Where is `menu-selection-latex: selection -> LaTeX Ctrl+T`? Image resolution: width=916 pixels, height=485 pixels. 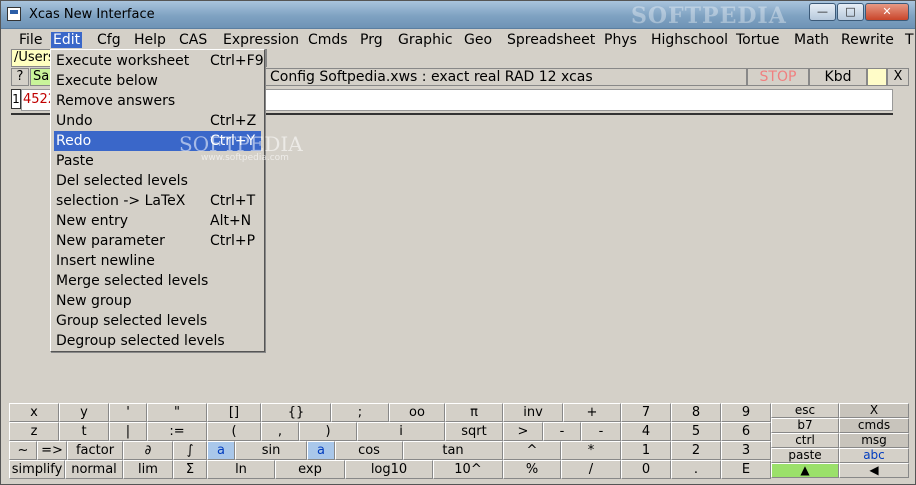
menu-selection-latex: selection -> LaTeX Ctrl+T is located at coordinates (157, 201).